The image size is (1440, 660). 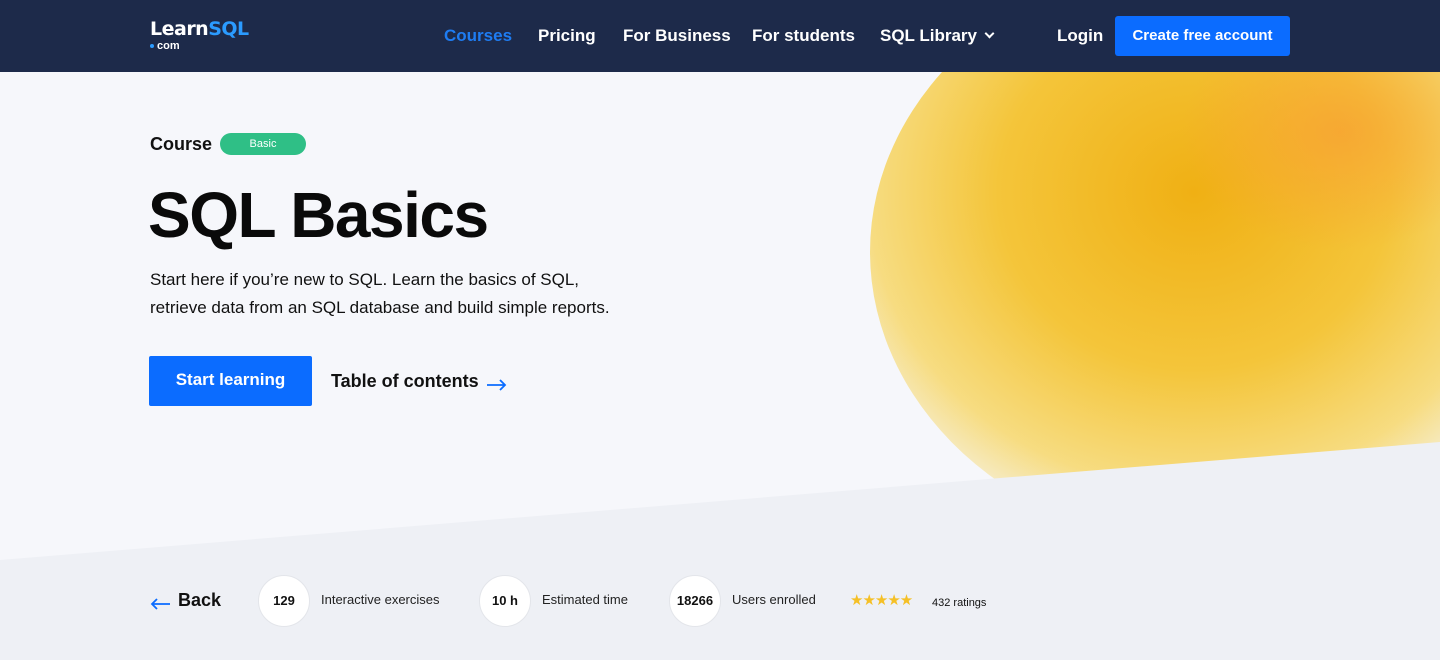 What do you see at coordinates (478, 36) in the screenshot?
I see `nav-courses-link: Courses` at bounding box center [478, 36].